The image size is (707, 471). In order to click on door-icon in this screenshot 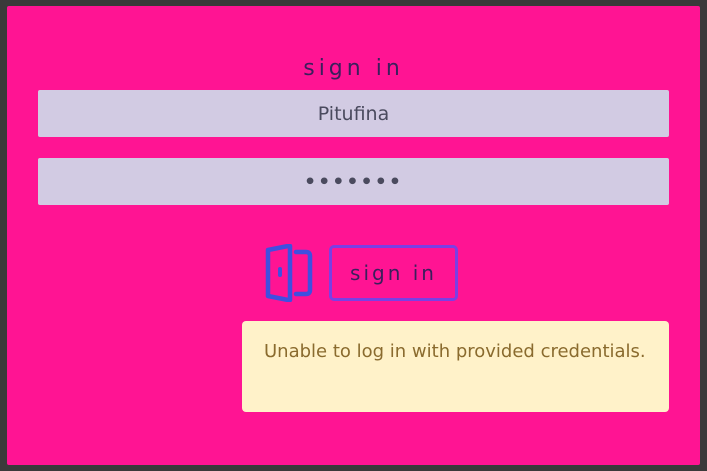, I will do `click(288, 273)`.